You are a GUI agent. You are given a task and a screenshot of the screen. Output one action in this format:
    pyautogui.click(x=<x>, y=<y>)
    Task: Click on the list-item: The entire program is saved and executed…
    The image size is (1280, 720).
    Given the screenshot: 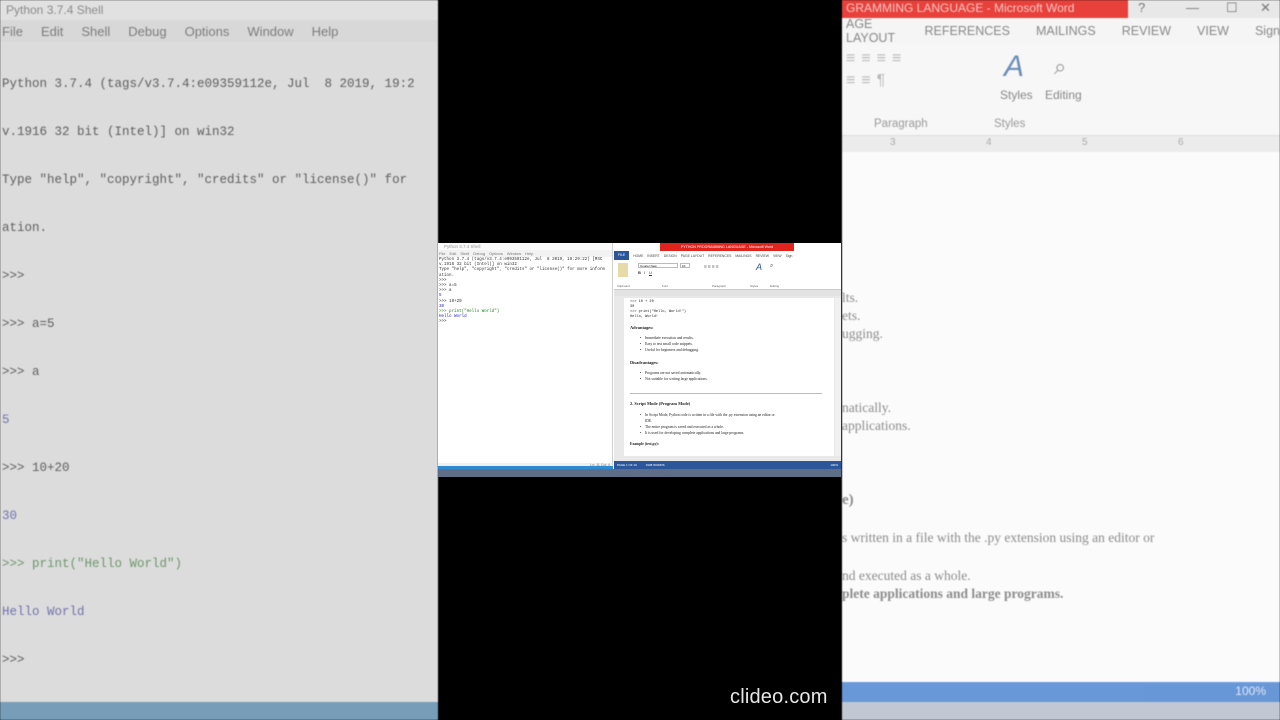 What is the action you would take?
    pyautogui.click(x=682, y=427)
    